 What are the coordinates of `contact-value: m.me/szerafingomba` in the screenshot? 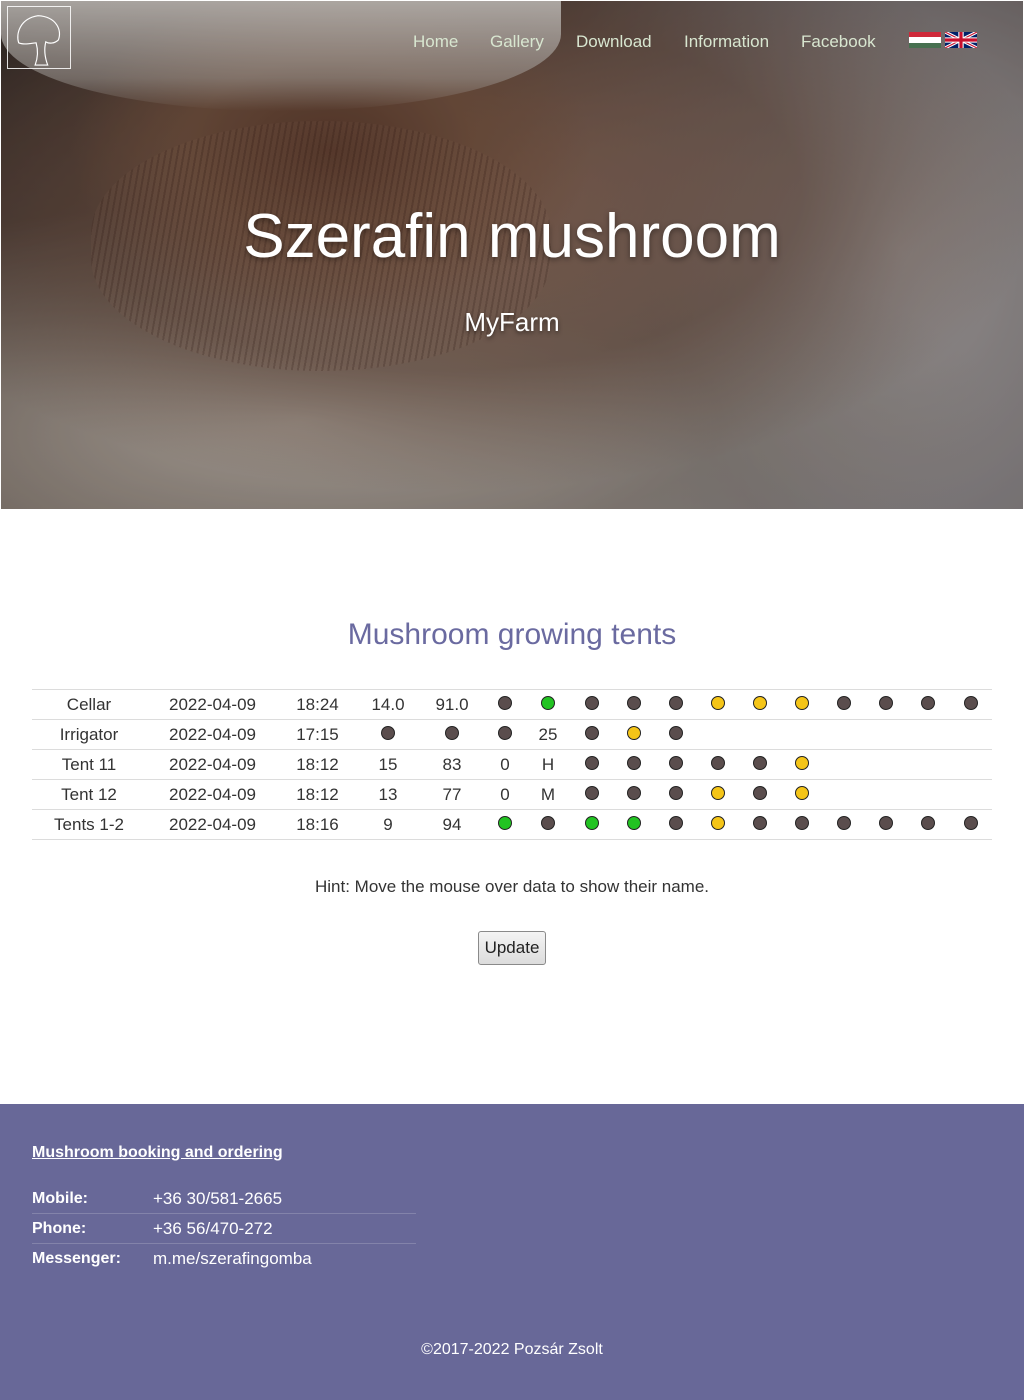 It's located at (284, 1258).